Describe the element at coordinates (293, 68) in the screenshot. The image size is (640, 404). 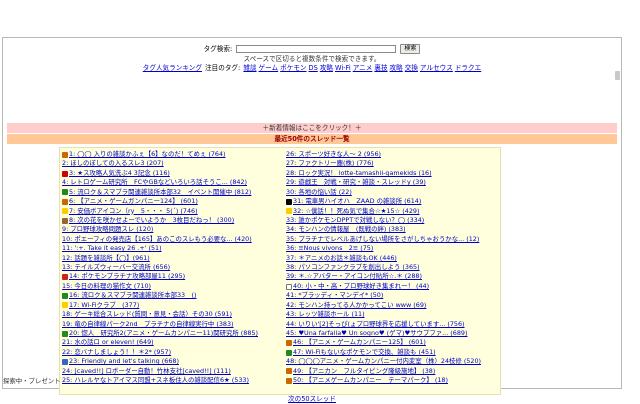
I see `featured-tag-link: ポケモン` at that location.